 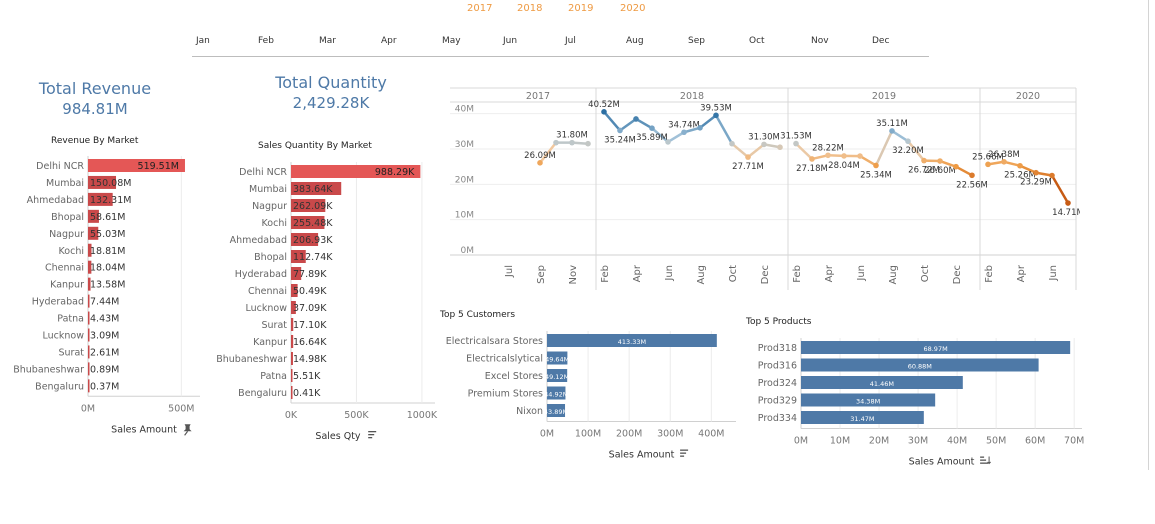 What do you see at coordinates (812, 169) in the screenshot?
I see `data-label: 27.18M` at bounding box center [812, 169].